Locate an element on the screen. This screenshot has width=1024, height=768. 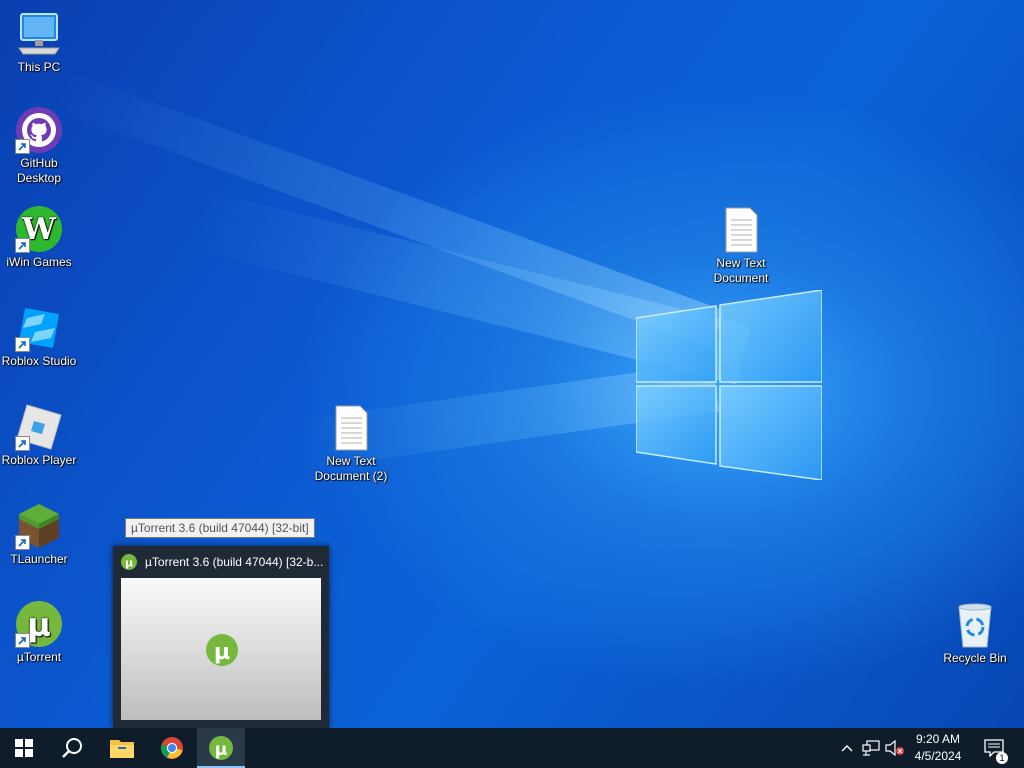
show-hidden-icons-button is located at coordinates (847, 748).